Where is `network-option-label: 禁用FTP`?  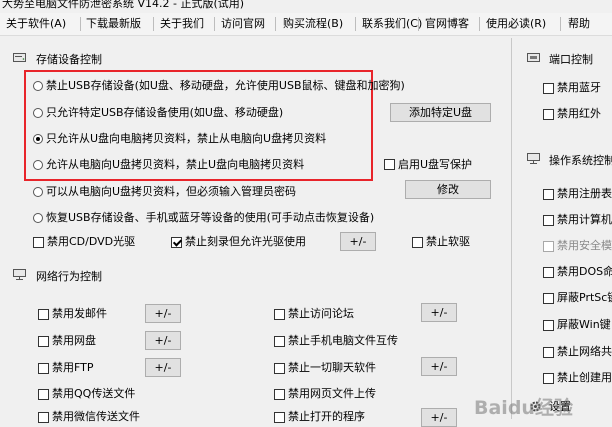 network-option-label: 禁用FTP is located at coordinates (73, 367).